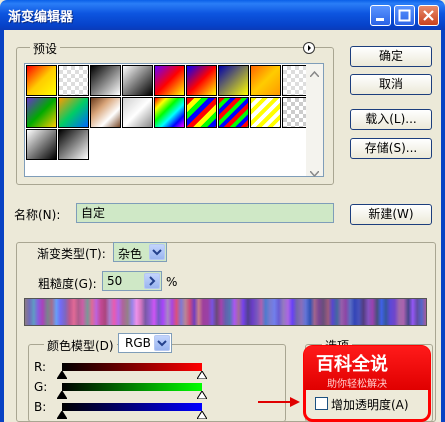 Image resolution: width=445 pixels, height=422 pixels. What do you see at coordinates (352, 364) in the screenshot?
I see `watermark-title: 百科全说` at bounding box center [352, 364].